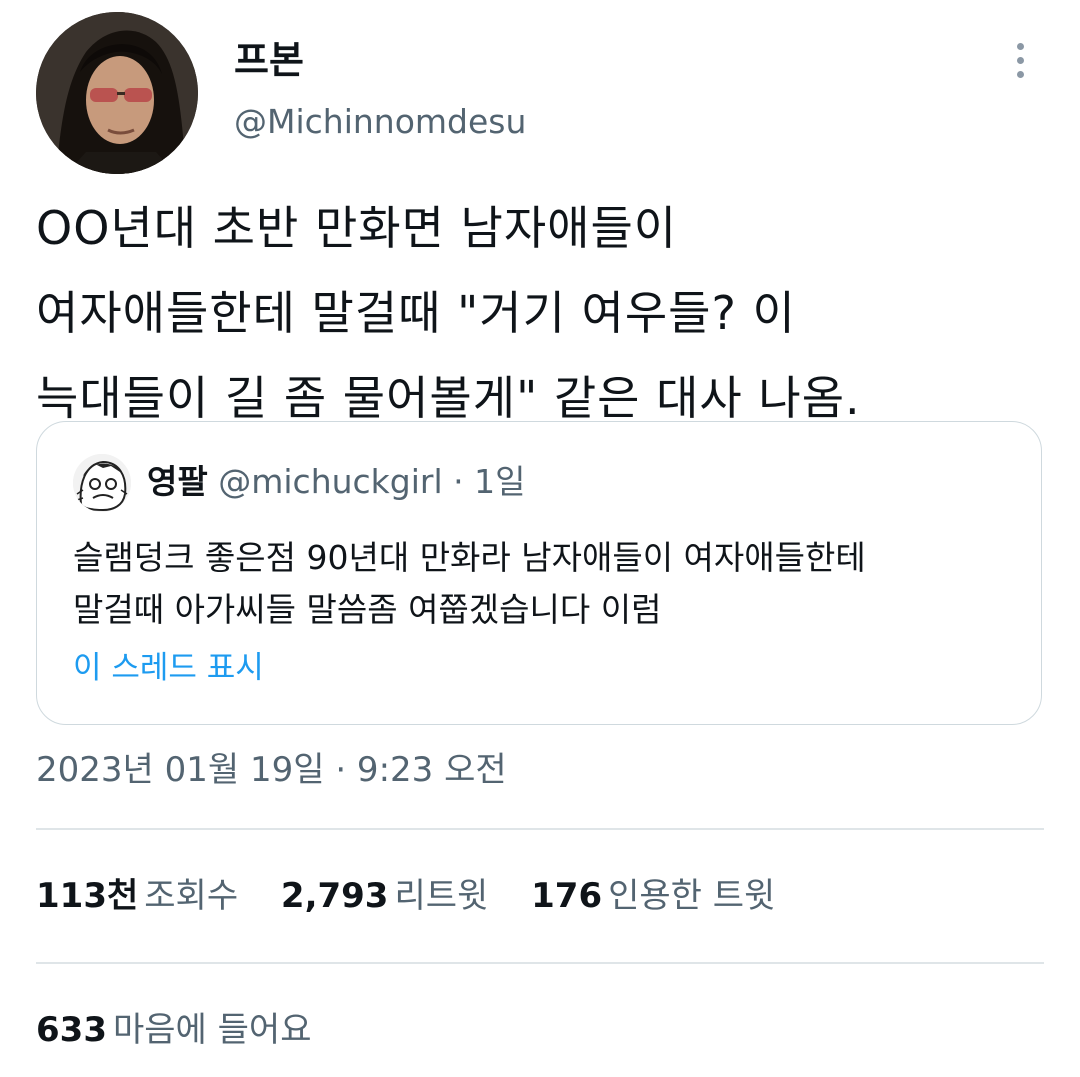  What do you see at coordinates (692, 896) in the screenshot?
I see `quotes-label: 인용한 트윗` at bounding box center [692, 896].